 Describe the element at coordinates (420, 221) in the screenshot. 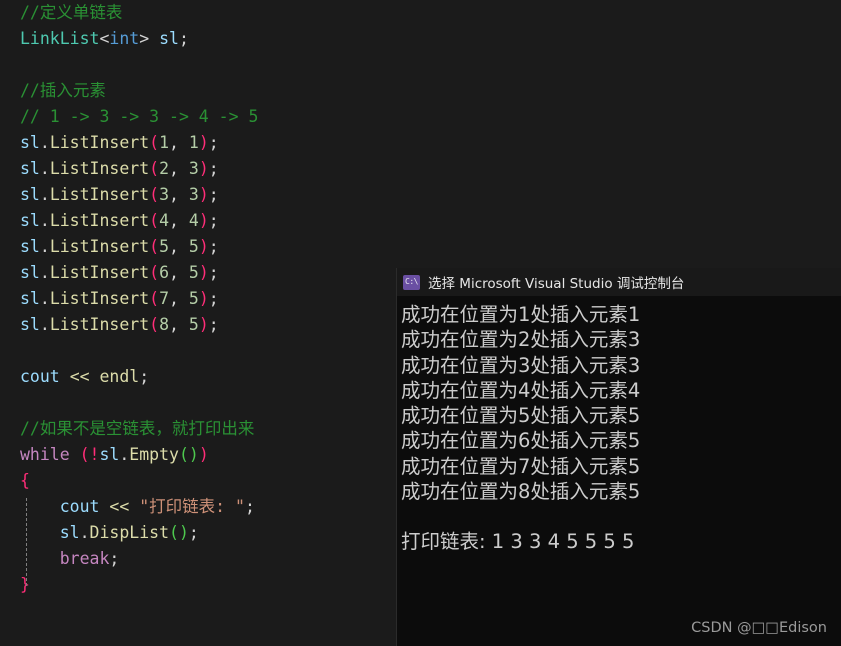

I see `code-line: sl.ListInsert(4, 4);` at that location.